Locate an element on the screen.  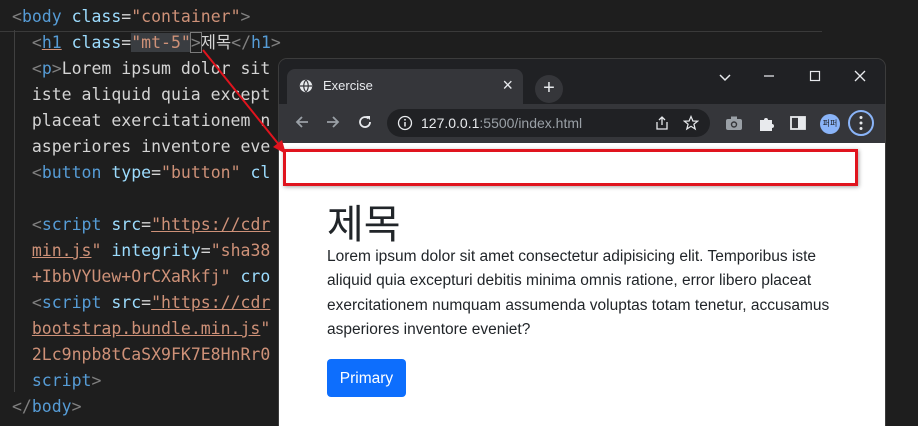
code-token: button is located at coordinates (71, 172).